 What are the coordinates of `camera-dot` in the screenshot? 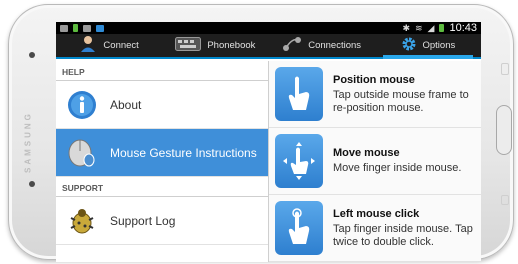 It's located at (32, 55).